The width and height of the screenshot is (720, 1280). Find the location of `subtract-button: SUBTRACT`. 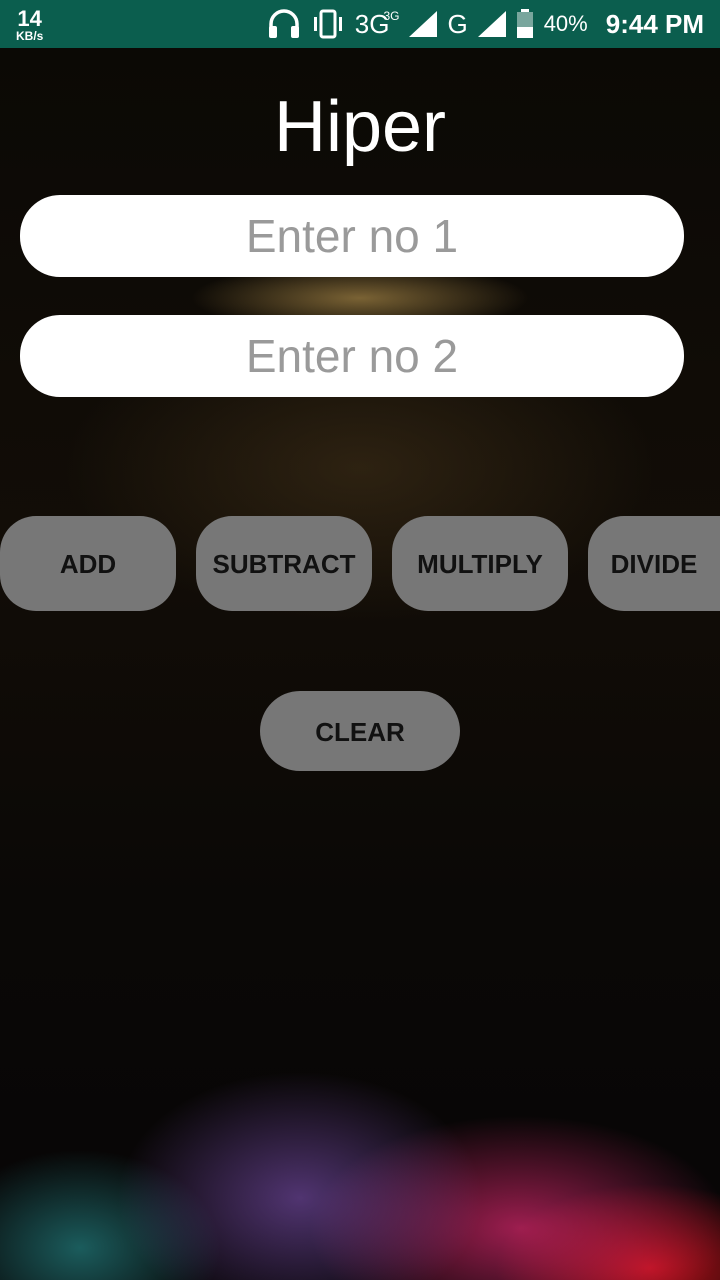

subtract-button: SUBTRACT is located at coordinates (284, 563).